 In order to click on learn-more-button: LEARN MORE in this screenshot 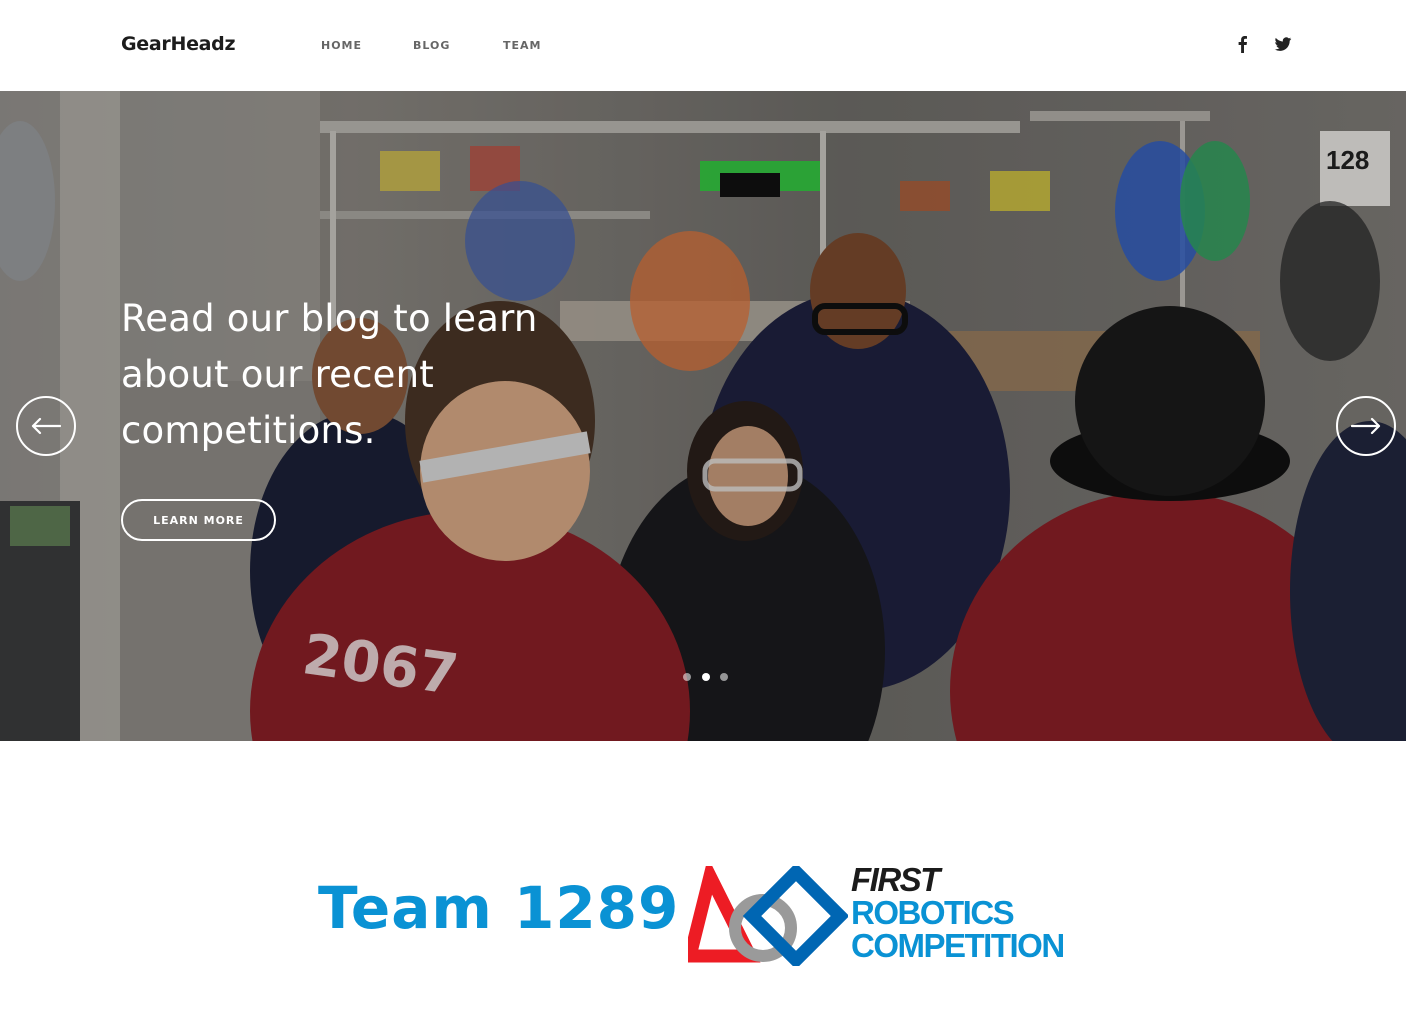, I will do `click(198, 520)`.